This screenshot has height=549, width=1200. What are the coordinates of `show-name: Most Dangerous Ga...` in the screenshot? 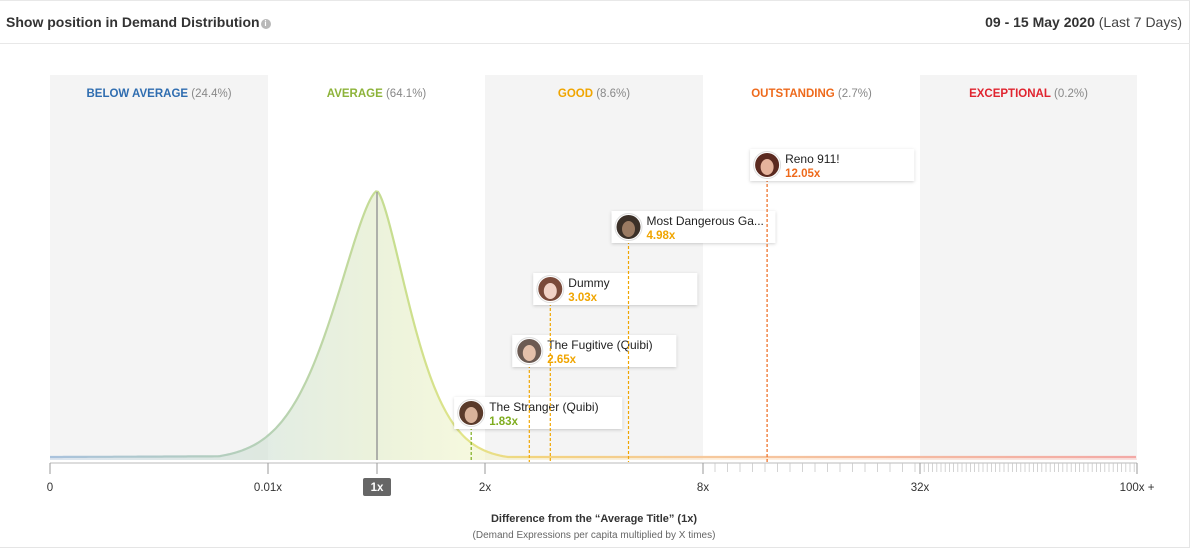 It's located at (705, 221).